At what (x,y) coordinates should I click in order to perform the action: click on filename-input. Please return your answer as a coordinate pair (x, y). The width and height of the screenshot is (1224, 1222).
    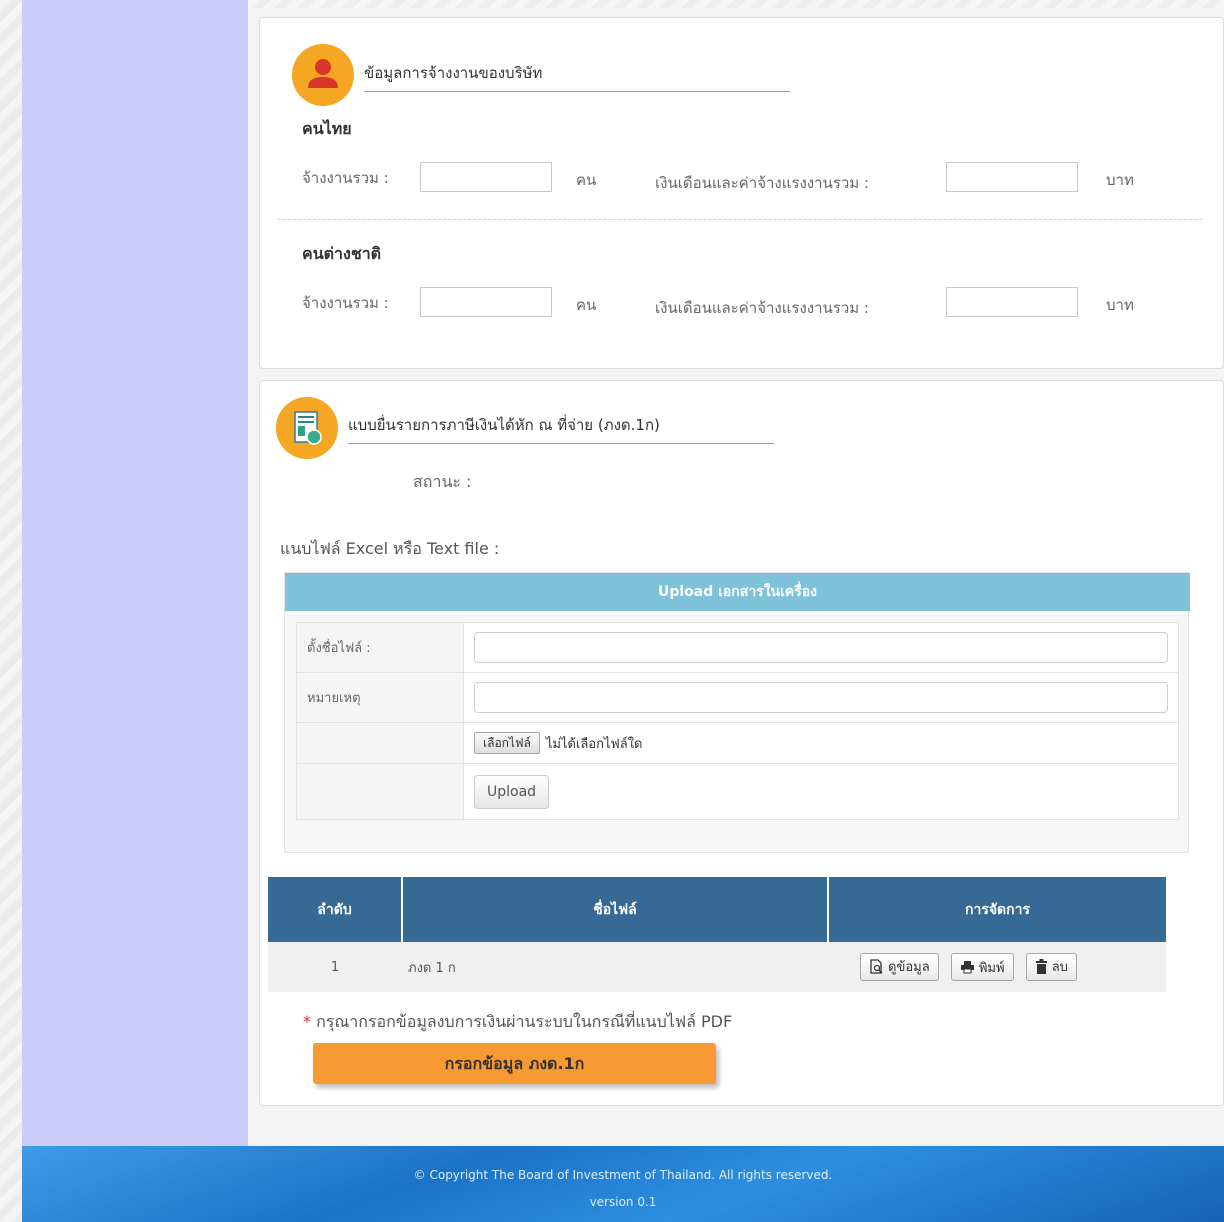
    Looking at the image, I should click on (821, 647).